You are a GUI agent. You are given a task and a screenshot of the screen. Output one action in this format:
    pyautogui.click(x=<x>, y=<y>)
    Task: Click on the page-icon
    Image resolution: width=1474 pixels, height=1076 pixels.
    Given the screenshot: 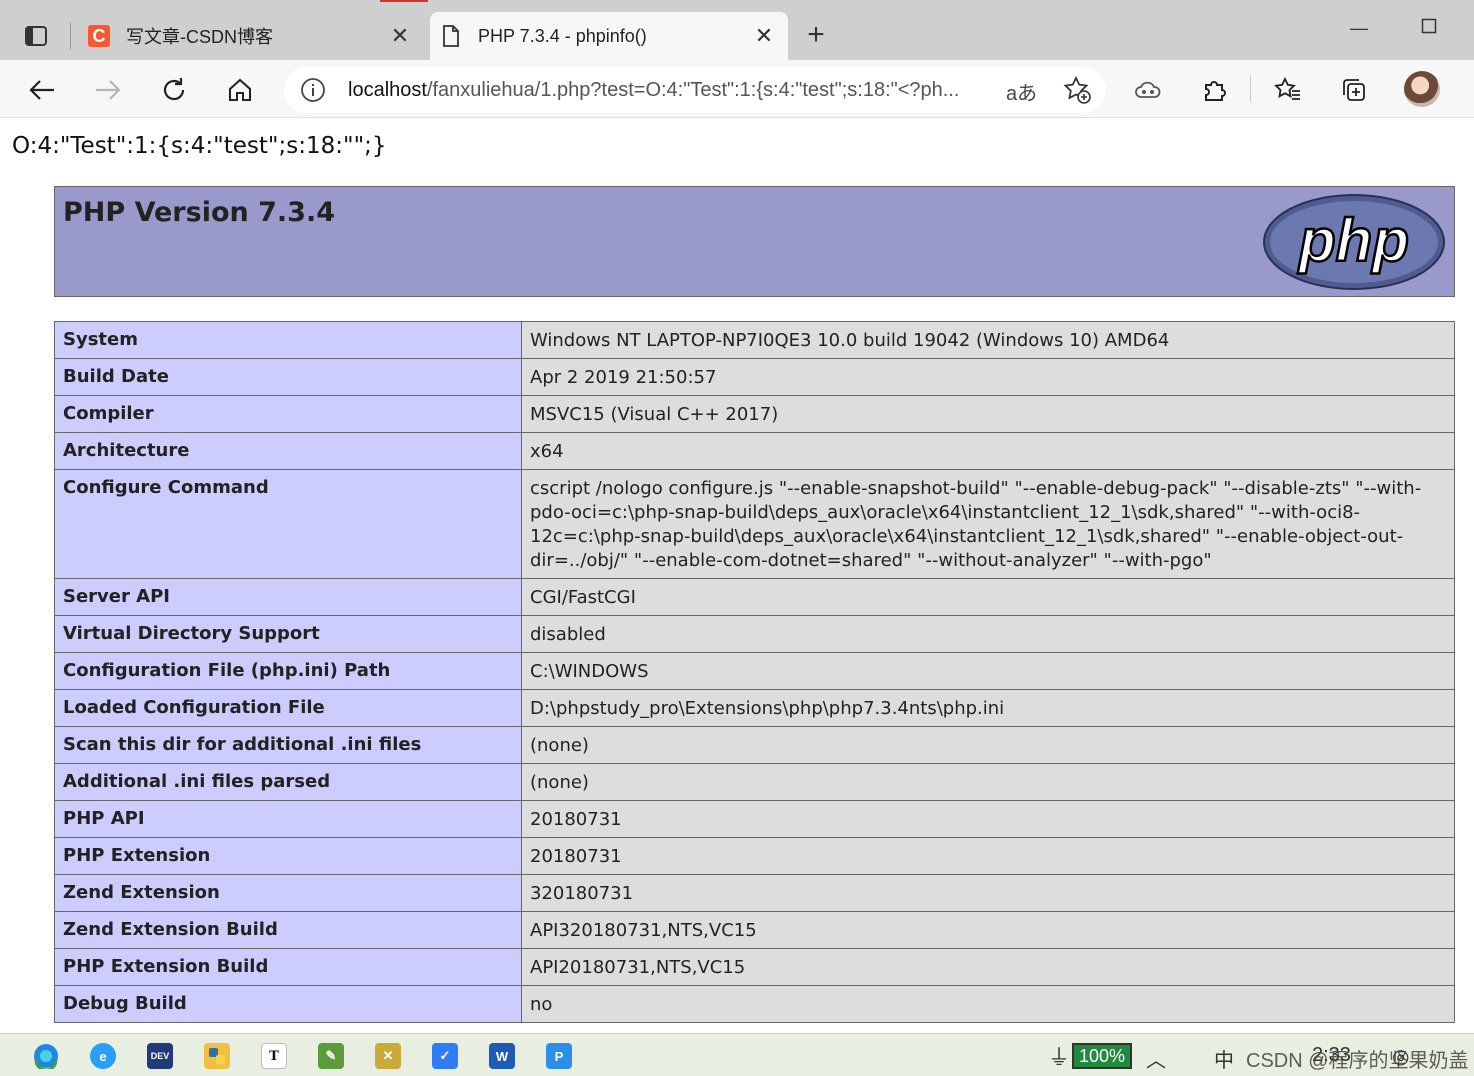 What is the action you would take?
    pyautogui.click(x=451, y=36)
    